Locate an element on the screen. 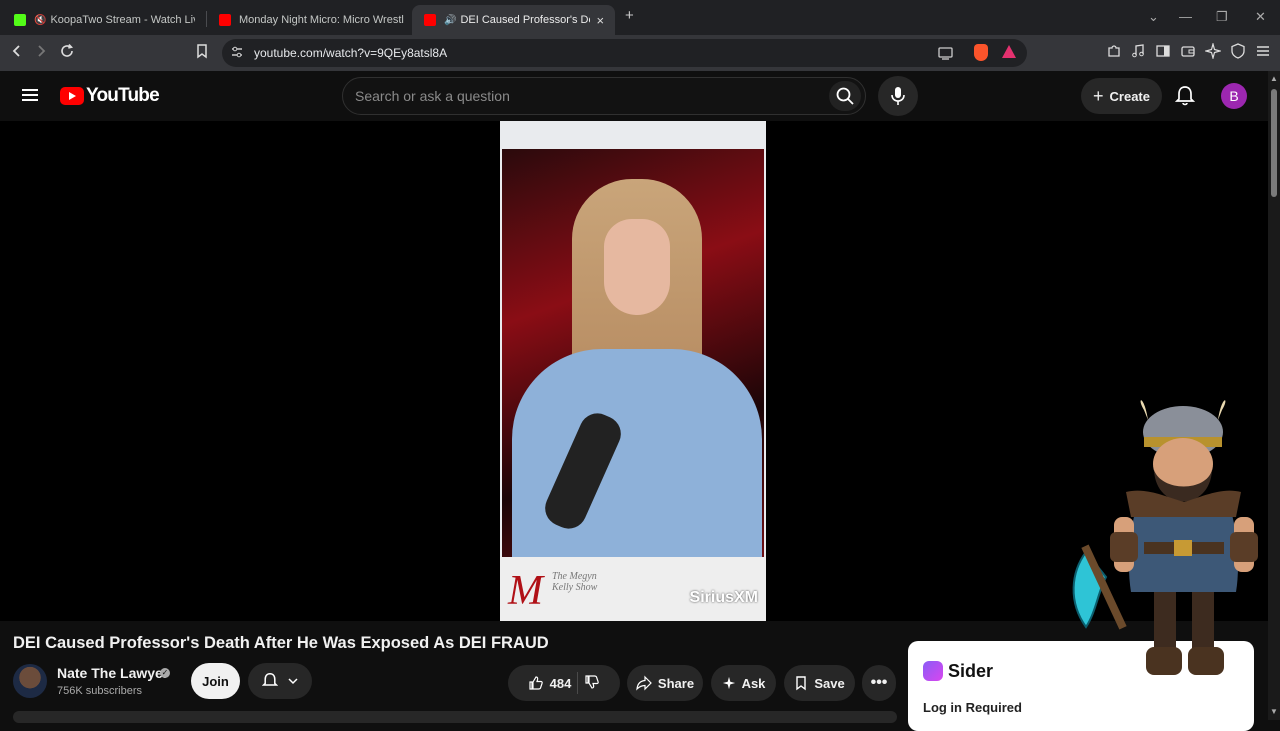 This screenshot has width=1280, height=731. share-label: Share is located at coordinates (676, 683).